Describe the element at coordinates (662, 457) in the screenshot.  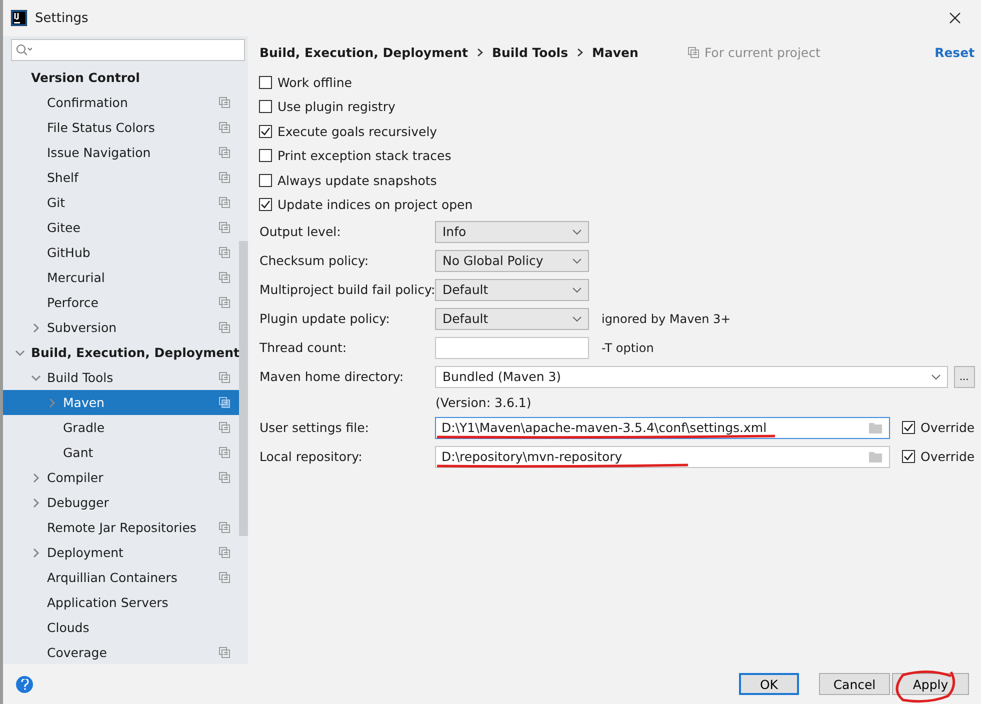
I see `input-field: D:\repository\mvn-repository` at that location.